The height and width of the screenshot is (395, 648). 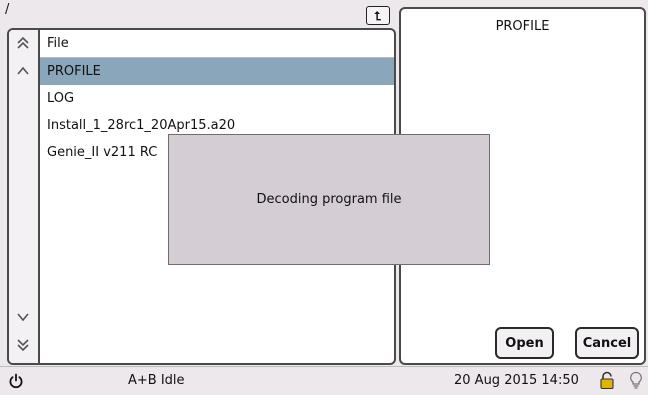 I want to click on cancel-button: Cancel, so click(x=607, y=343).